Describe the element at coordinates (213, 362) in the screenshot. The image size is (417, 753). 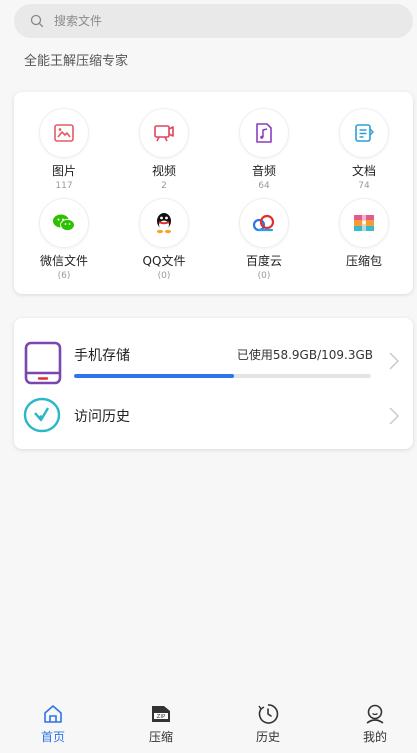
I see `phone-storage-row: 手机存储 已使用58.9GB/109.3GB` at that location.